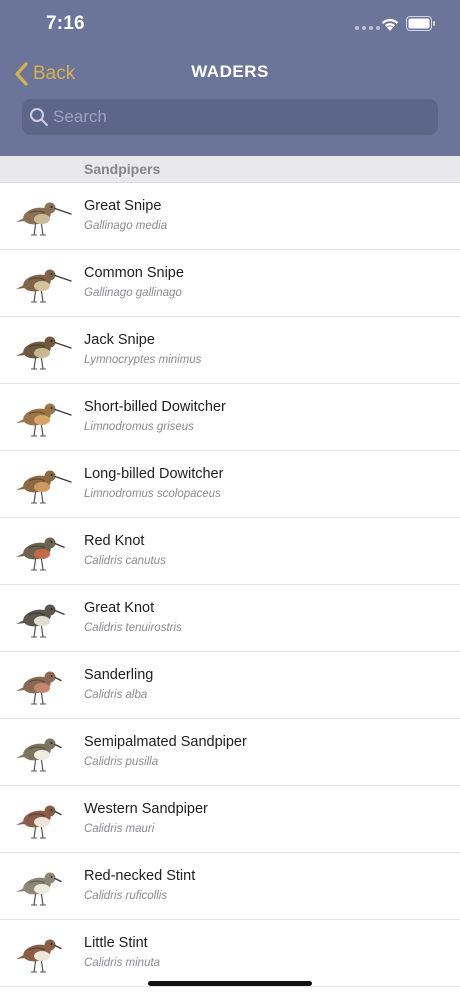 The width and height of the screenshot is (460, 996). What do you see at coordinates (230, 685) in the screenshot?
I see `list-item: Sanderling Calidris alba` at bounding box center [230, 685].